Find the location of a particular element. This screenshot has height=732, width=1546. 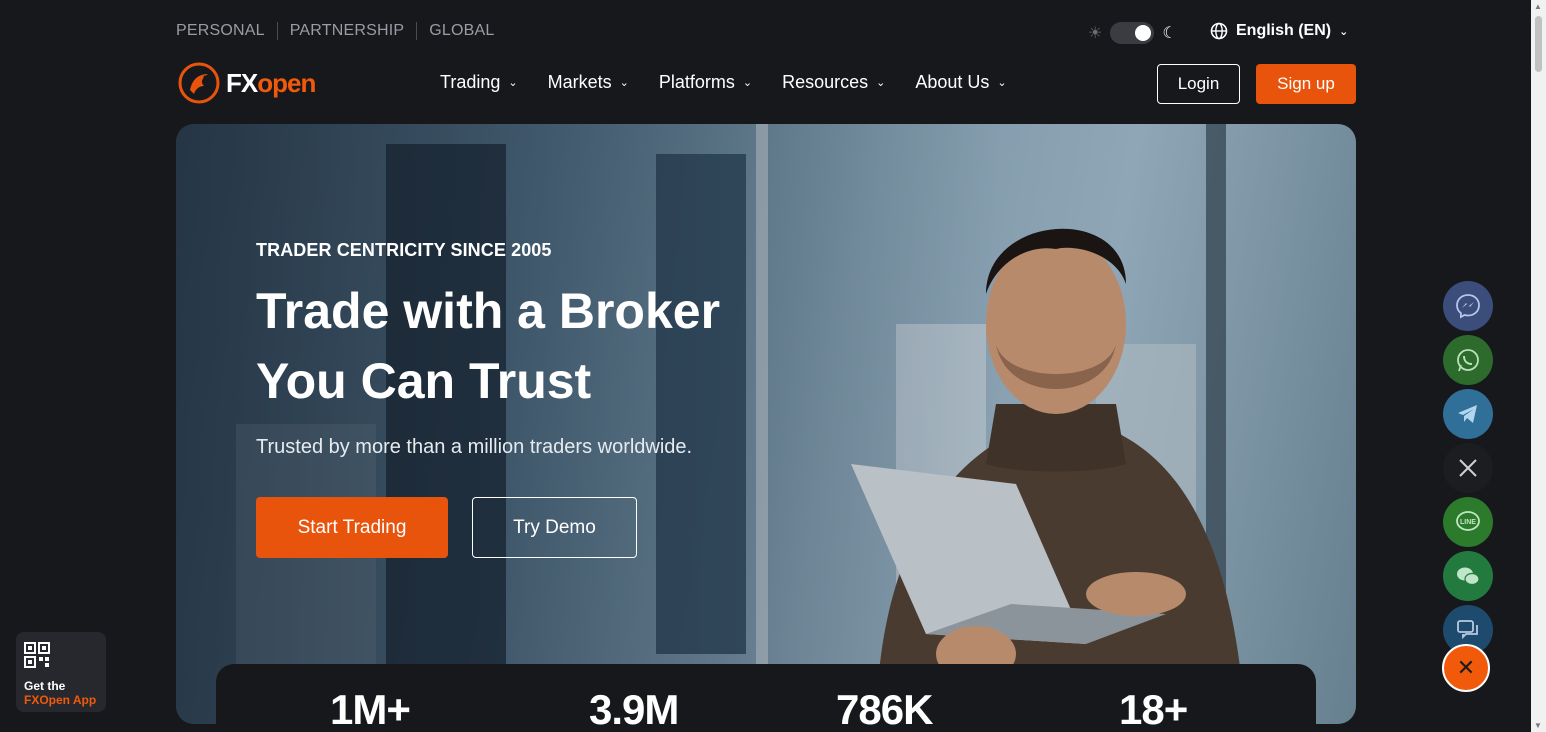

globe-icon is located at coordinates (1219, 31).